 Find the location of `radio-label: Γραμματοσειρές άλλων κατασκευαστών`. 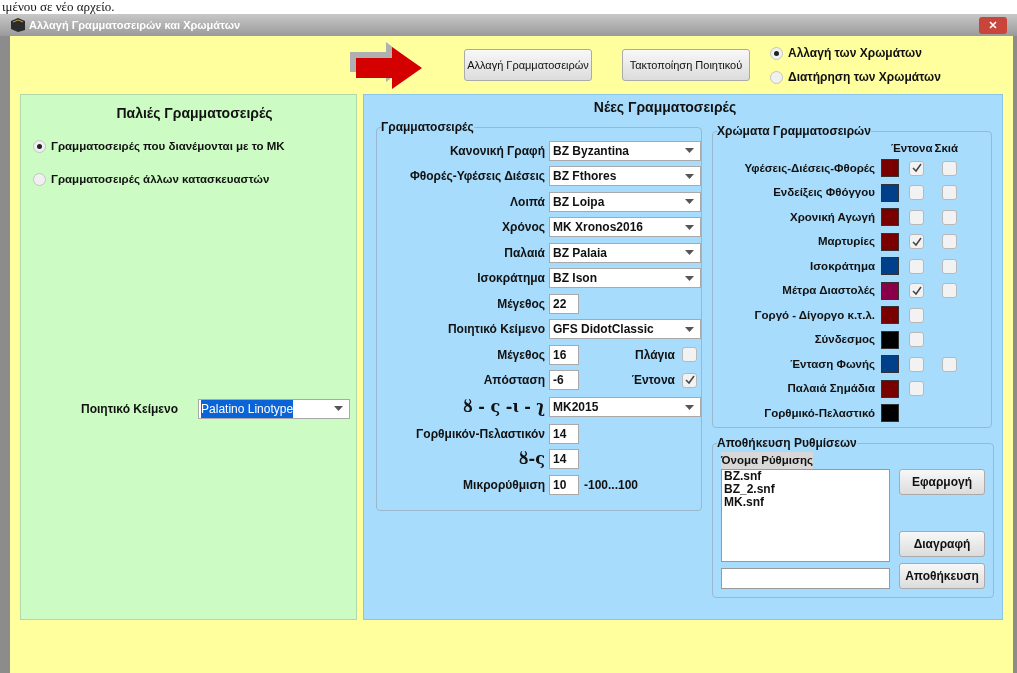

radio-label: Γραμματοσειρές άλλων κατασκευαστών is located at coordinates (160, 180).